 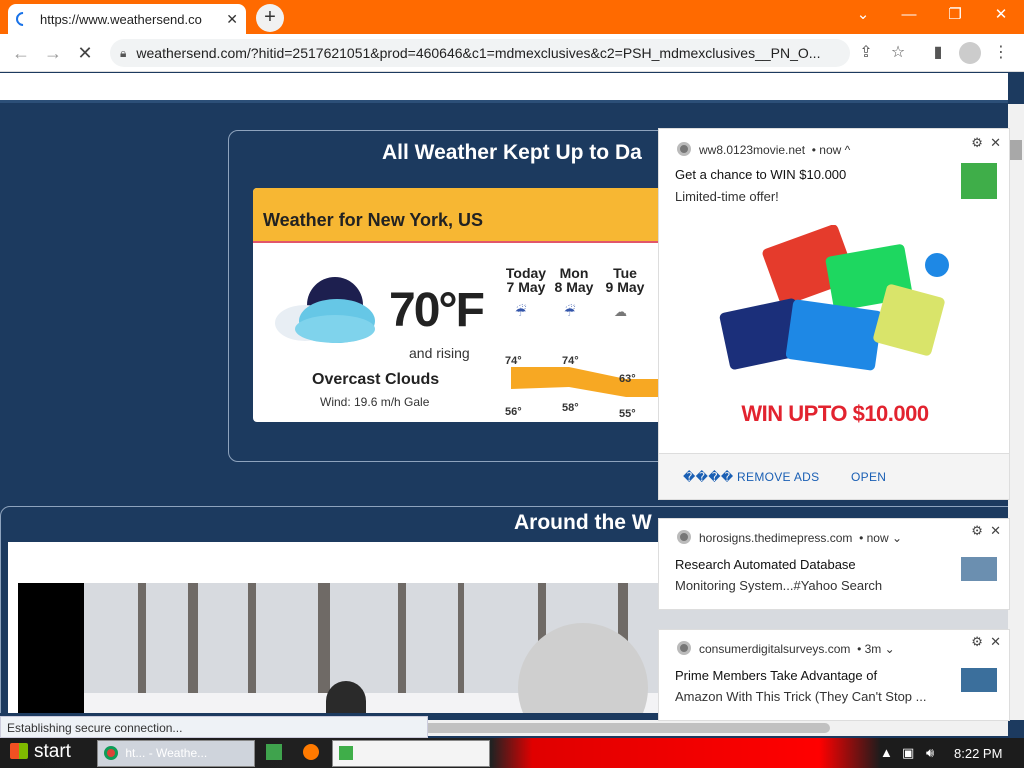 I want to click on prize-banner-text: WIN UPTO $10.000, so click(x=835, y=413).